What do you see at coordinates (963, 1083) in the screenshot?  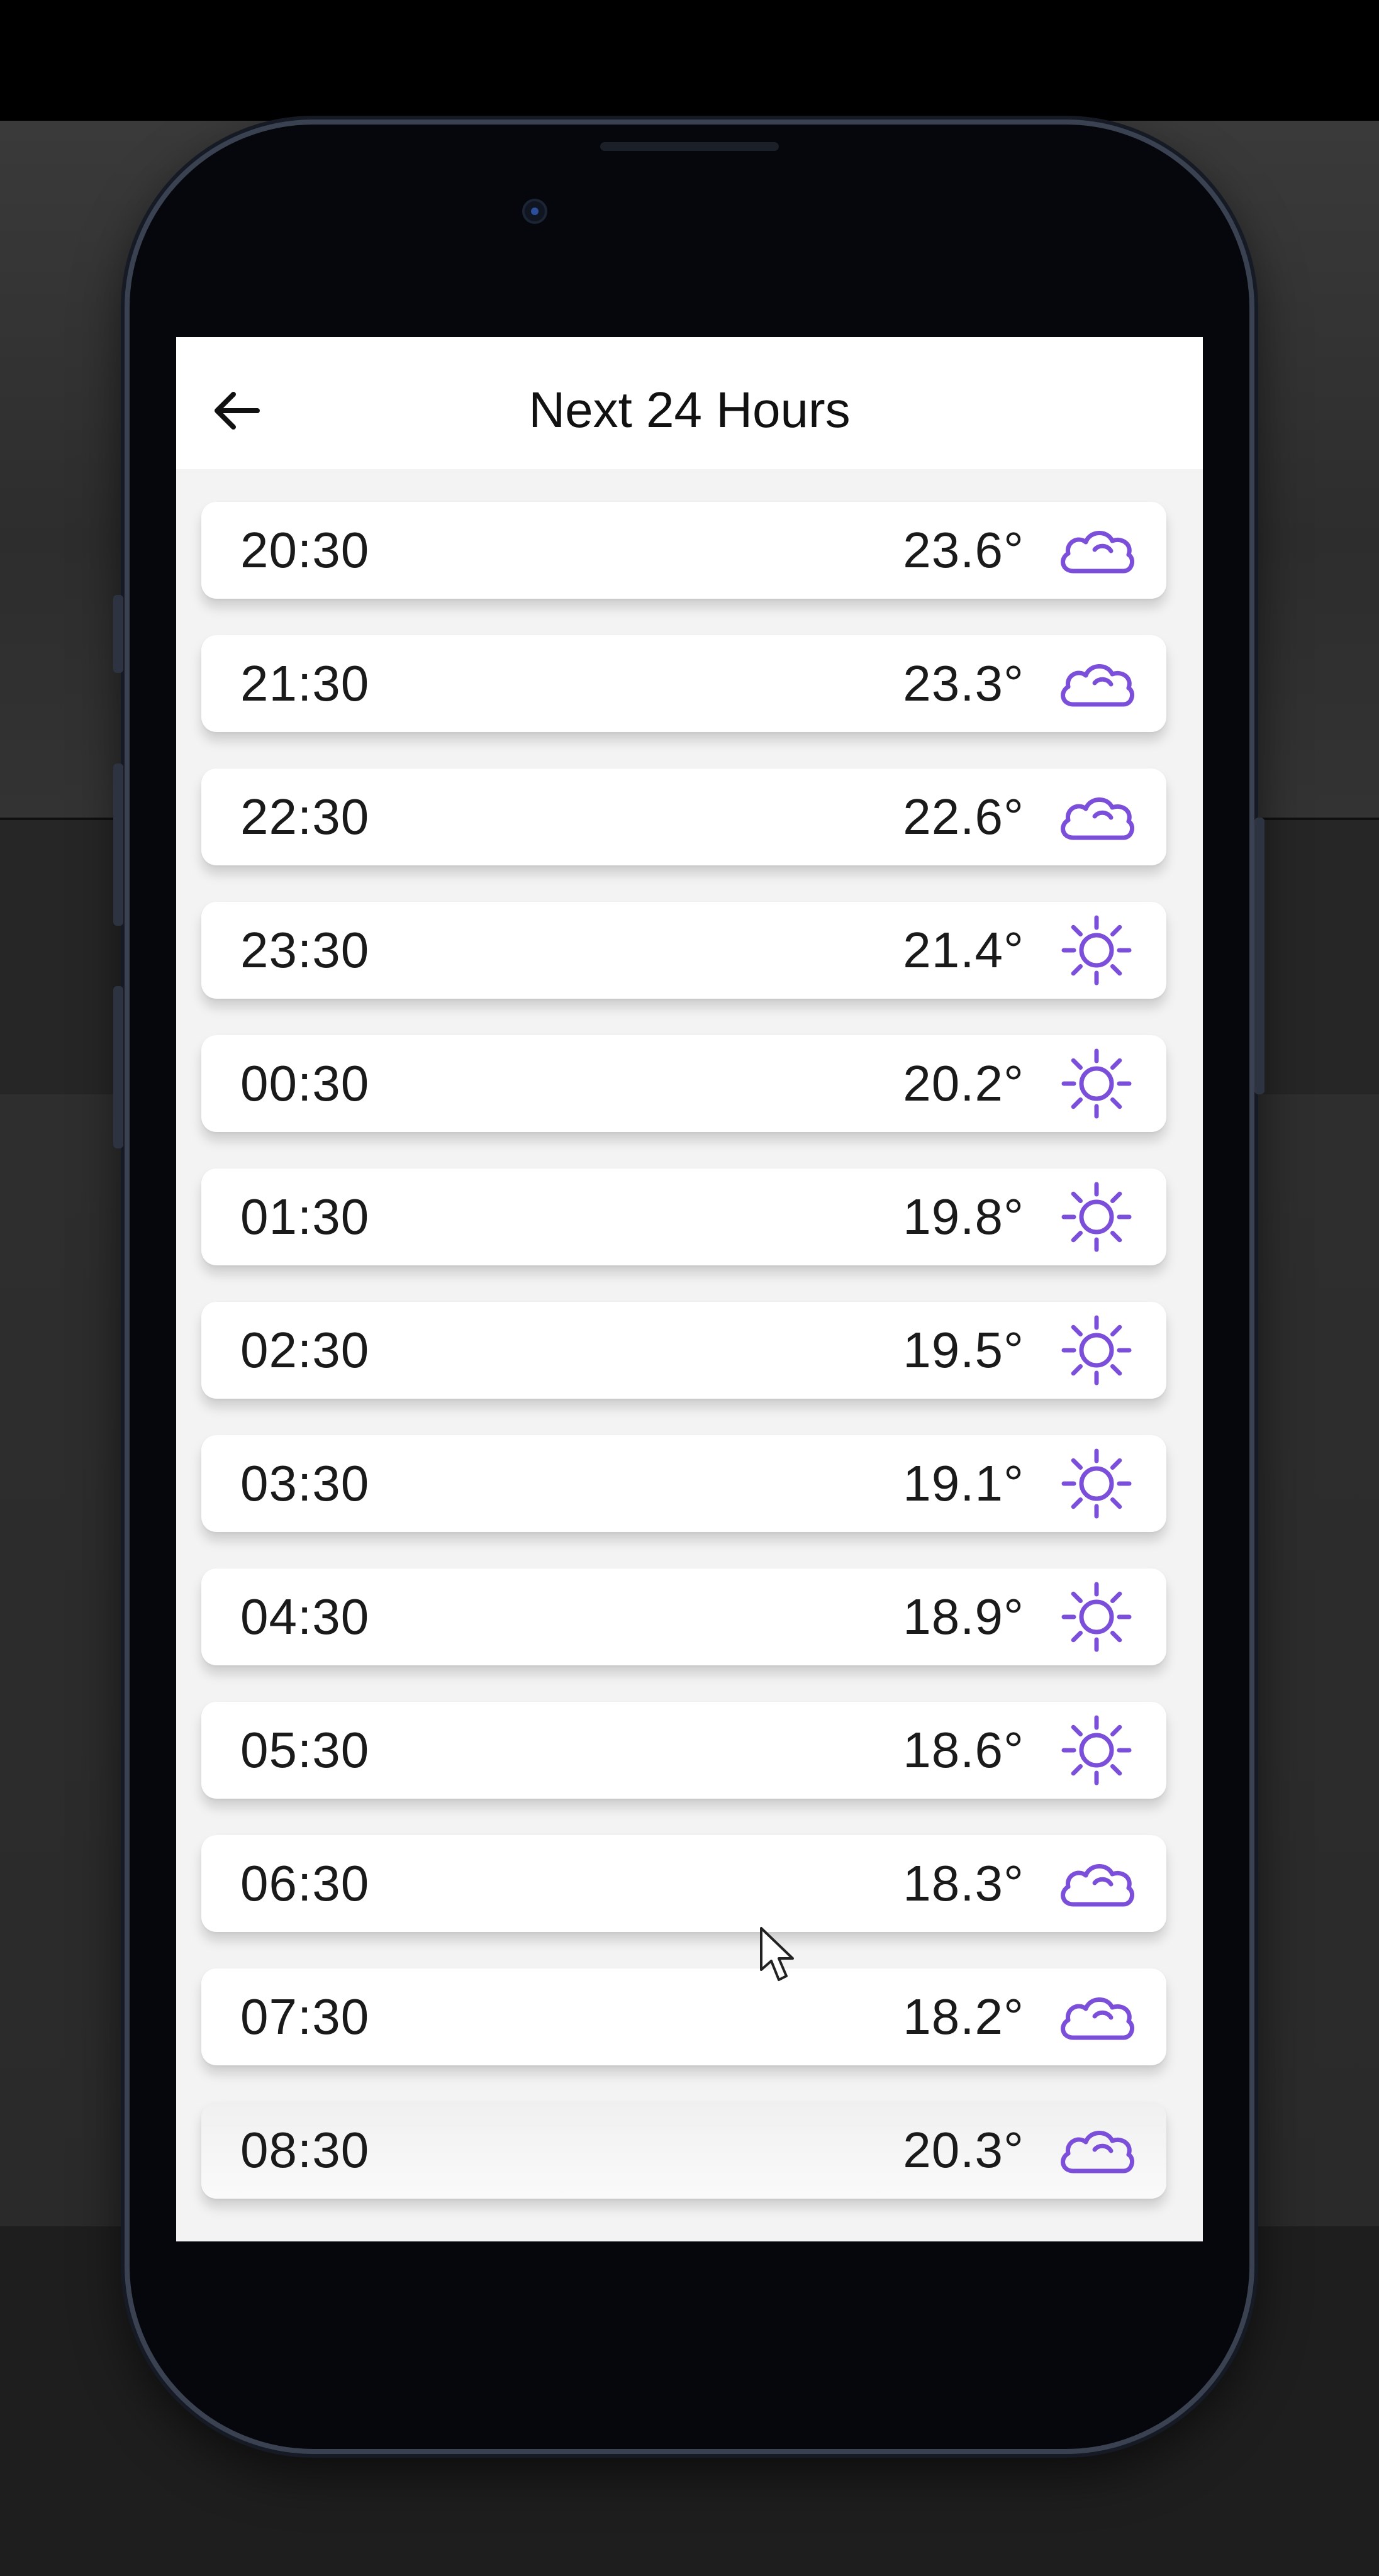 I see `forecast-temperature: 20.2°` at bounding box center [963, 1083].